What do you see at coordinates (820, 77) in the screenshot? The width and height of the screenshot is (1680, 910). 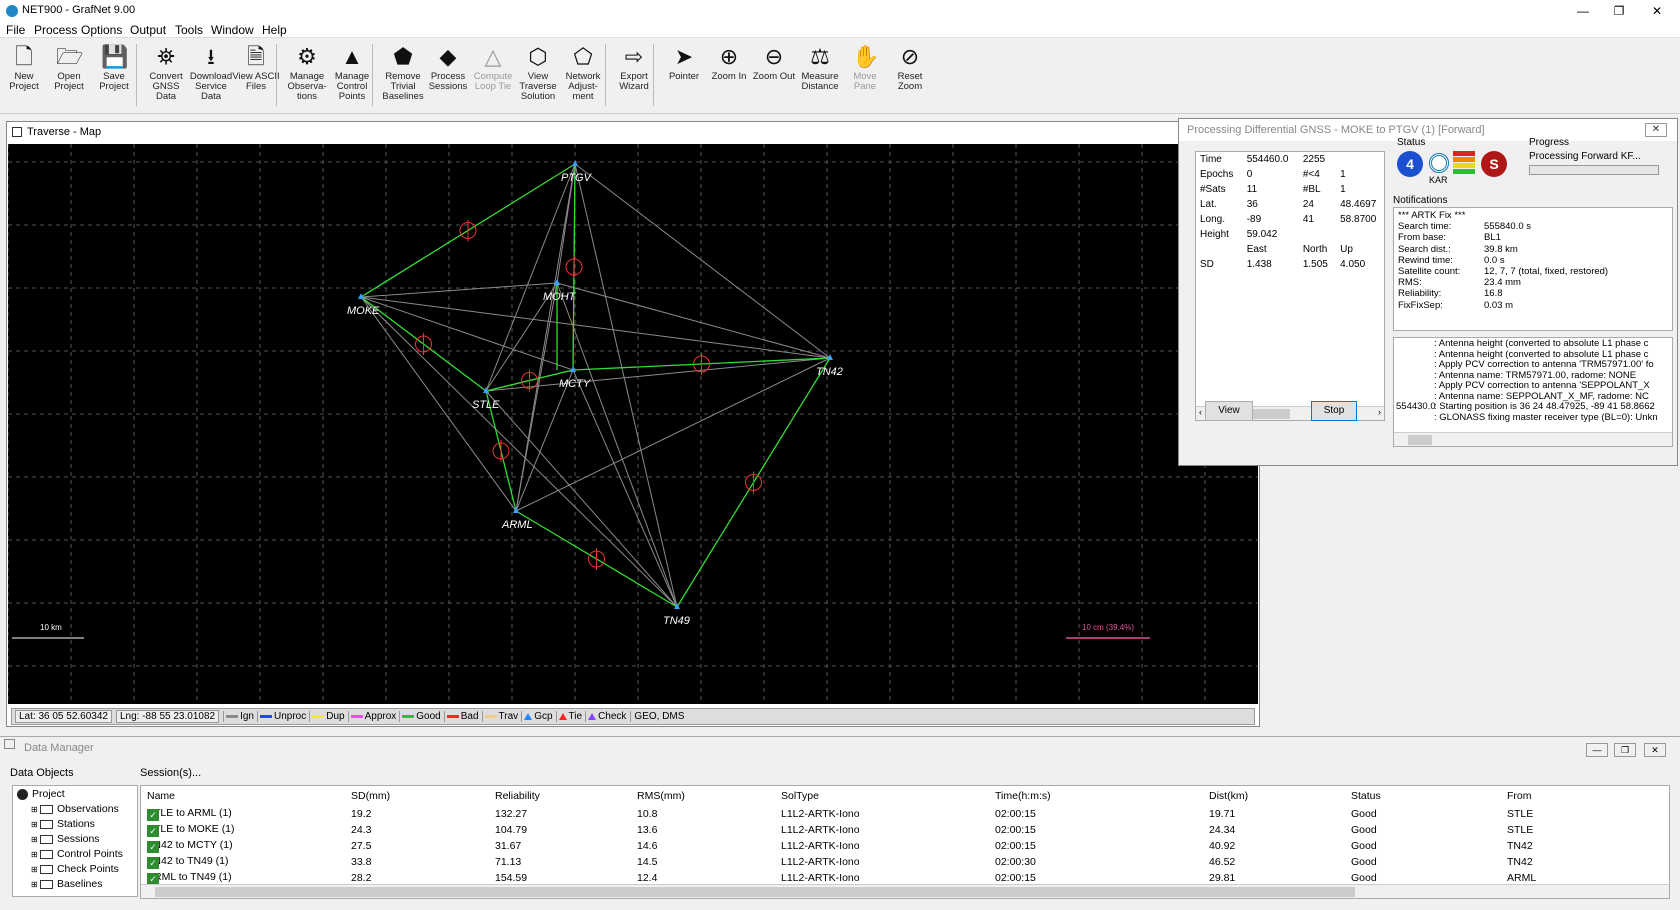 I see `measure-distance-button: ⚖ Measure Distance` at bounding box center [820, 77].